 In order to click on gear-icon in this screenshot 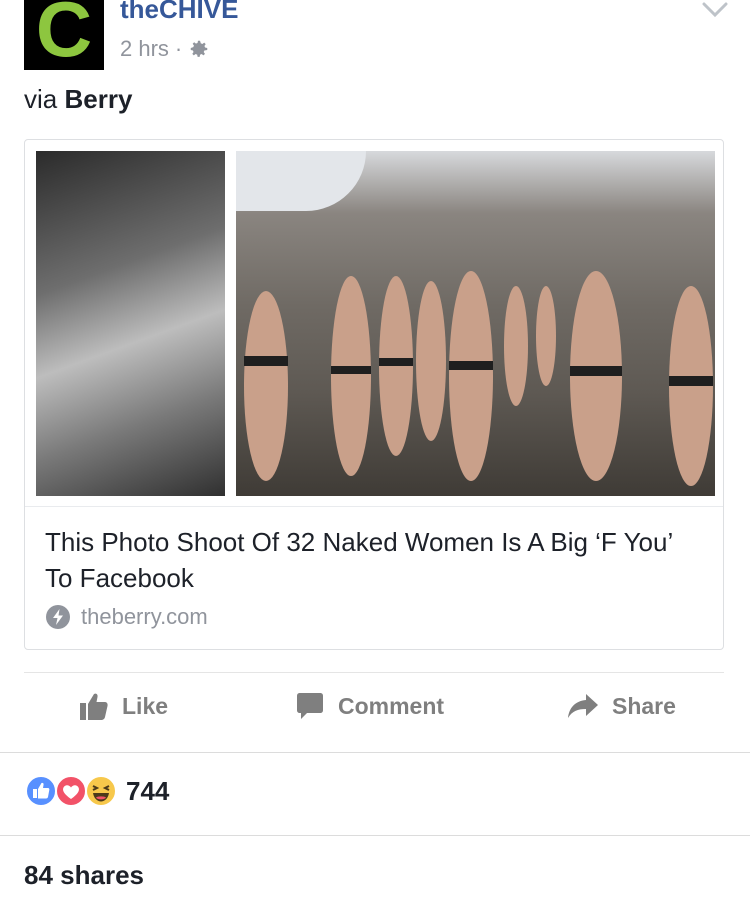, I will do `click(199, 49)`.